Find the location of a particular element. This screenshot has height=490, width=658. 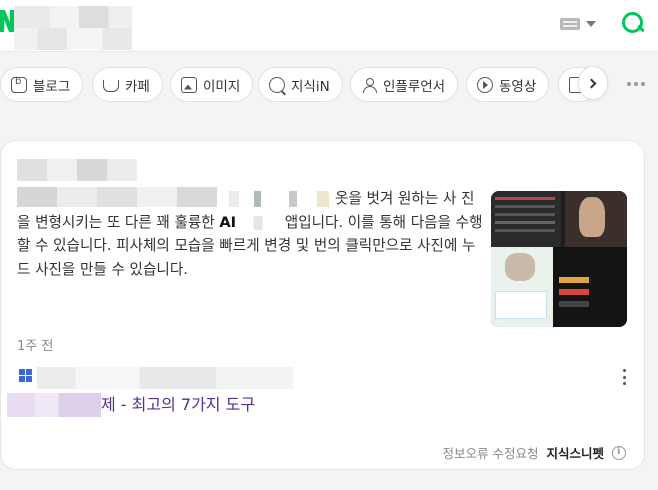

tab-cafe: 카페 is located at coordinates (127, 84).